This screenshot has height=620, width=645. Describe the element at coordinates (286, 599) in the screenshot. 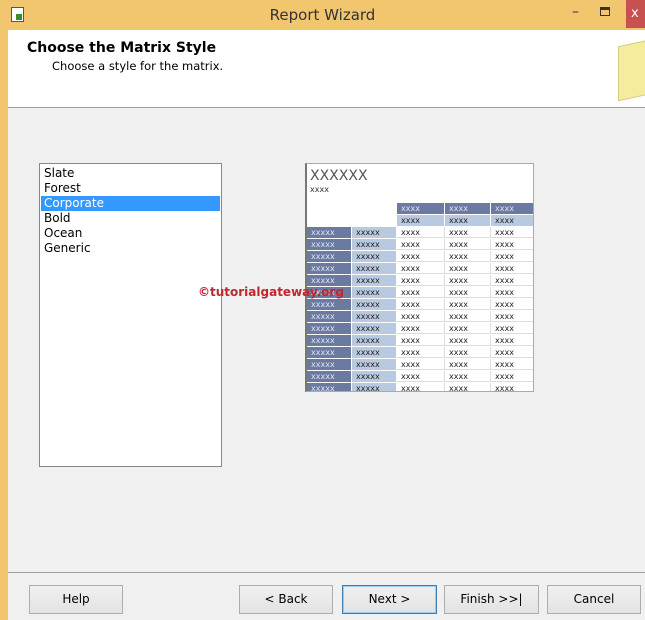

I see `back-button: < Back` at that location.